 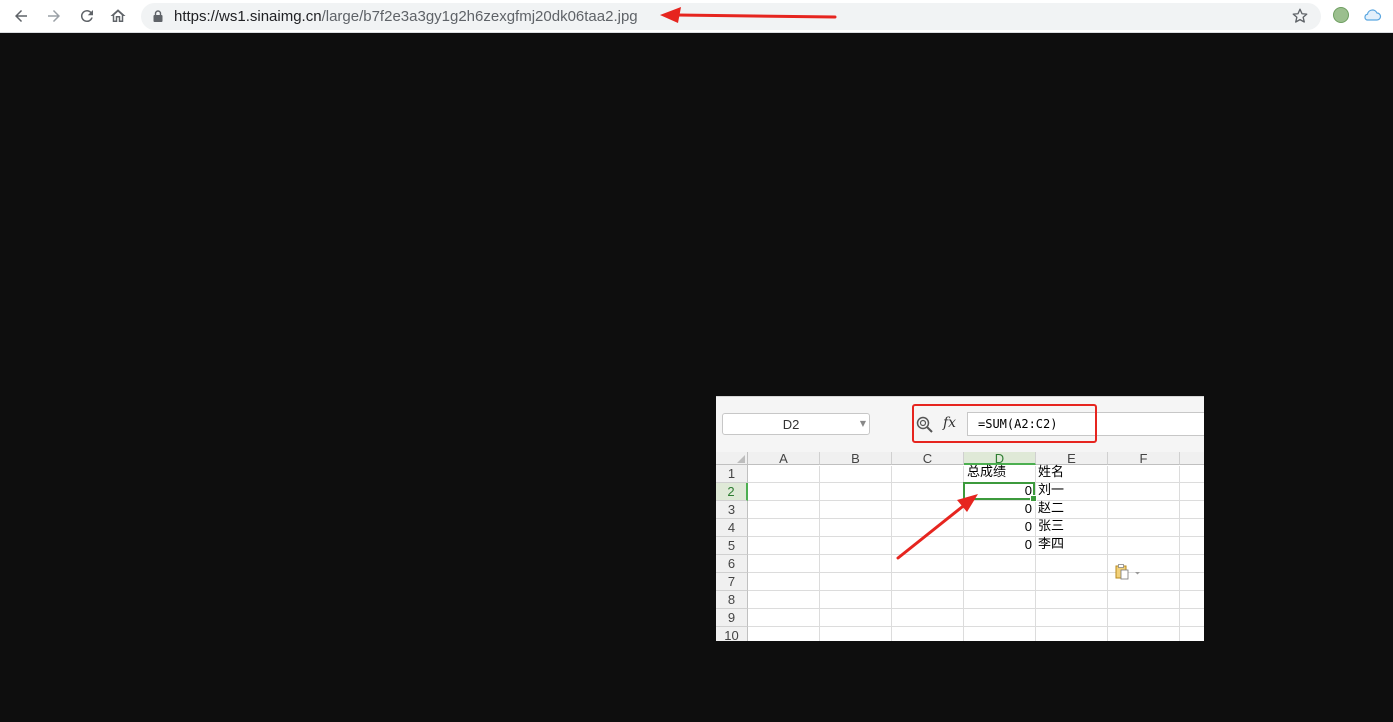 I want to click on row-header-2: 2, so click(x=732, y=492).